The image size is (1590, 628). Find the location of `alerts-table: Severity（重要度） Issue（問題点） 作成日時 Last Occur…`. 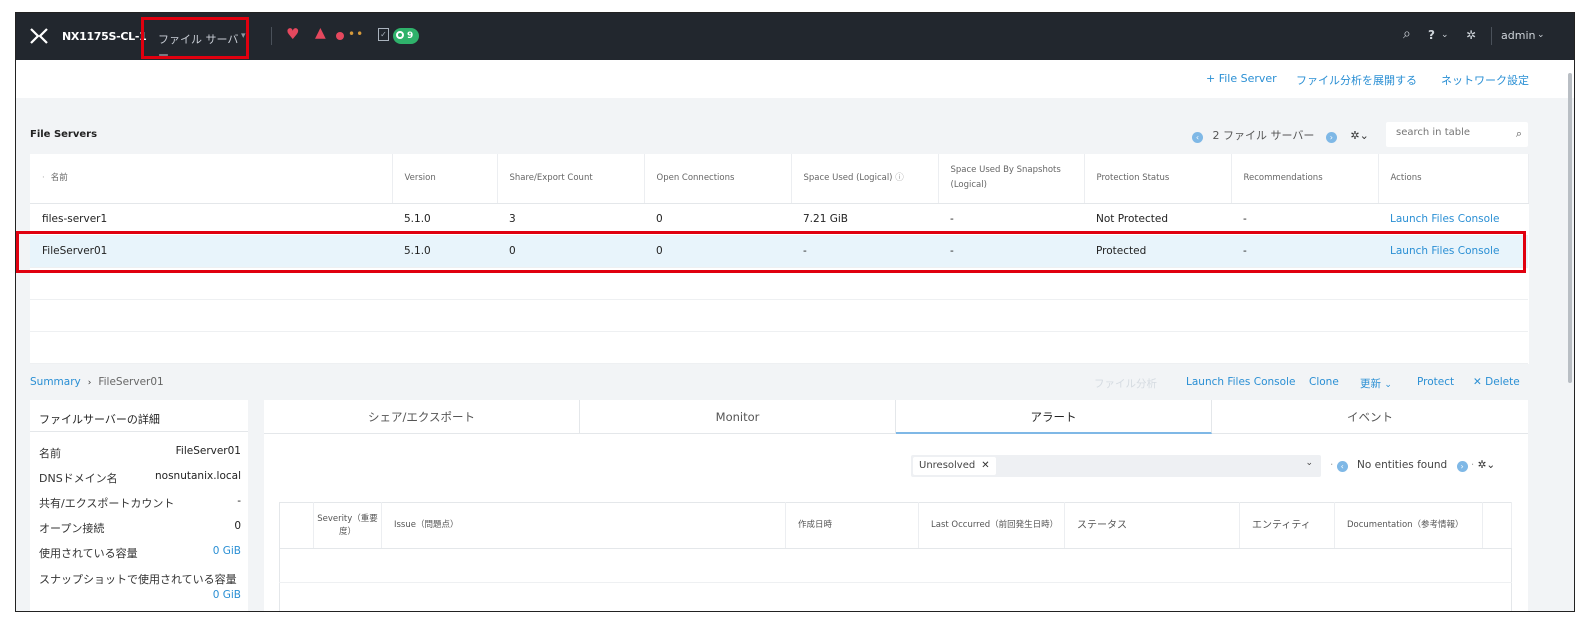

alerts-table: Severity（重要度） Issue（問題点） 作成日時 Last Occur… is located at coordinates (895, 556).